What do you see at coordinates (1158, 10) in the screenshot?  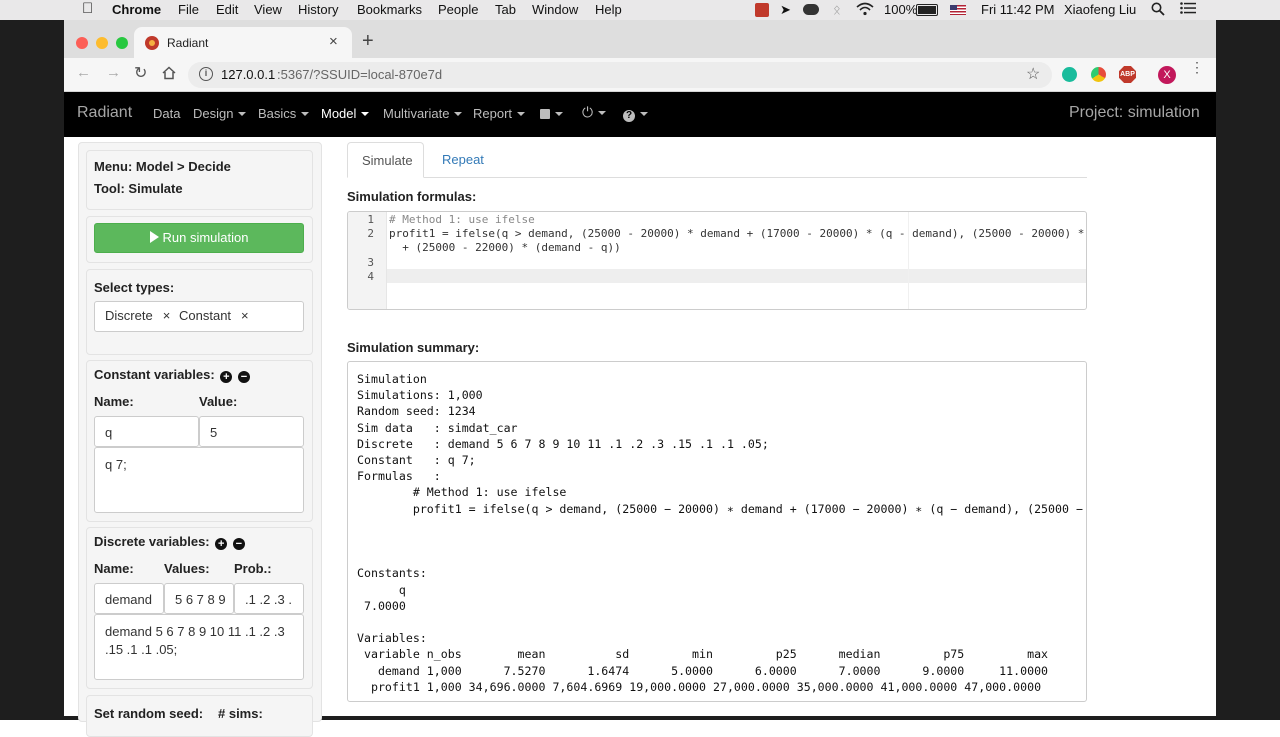 I see `spotlight-search-icon` at bounding box center [1158, 10].